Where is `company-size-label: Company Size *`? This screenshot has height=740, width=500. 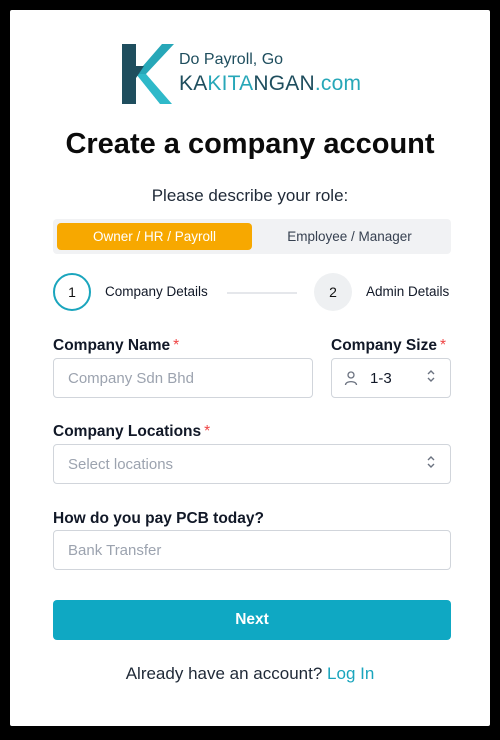
company-size-label: Company Size * is located at coordinates (388, 346).